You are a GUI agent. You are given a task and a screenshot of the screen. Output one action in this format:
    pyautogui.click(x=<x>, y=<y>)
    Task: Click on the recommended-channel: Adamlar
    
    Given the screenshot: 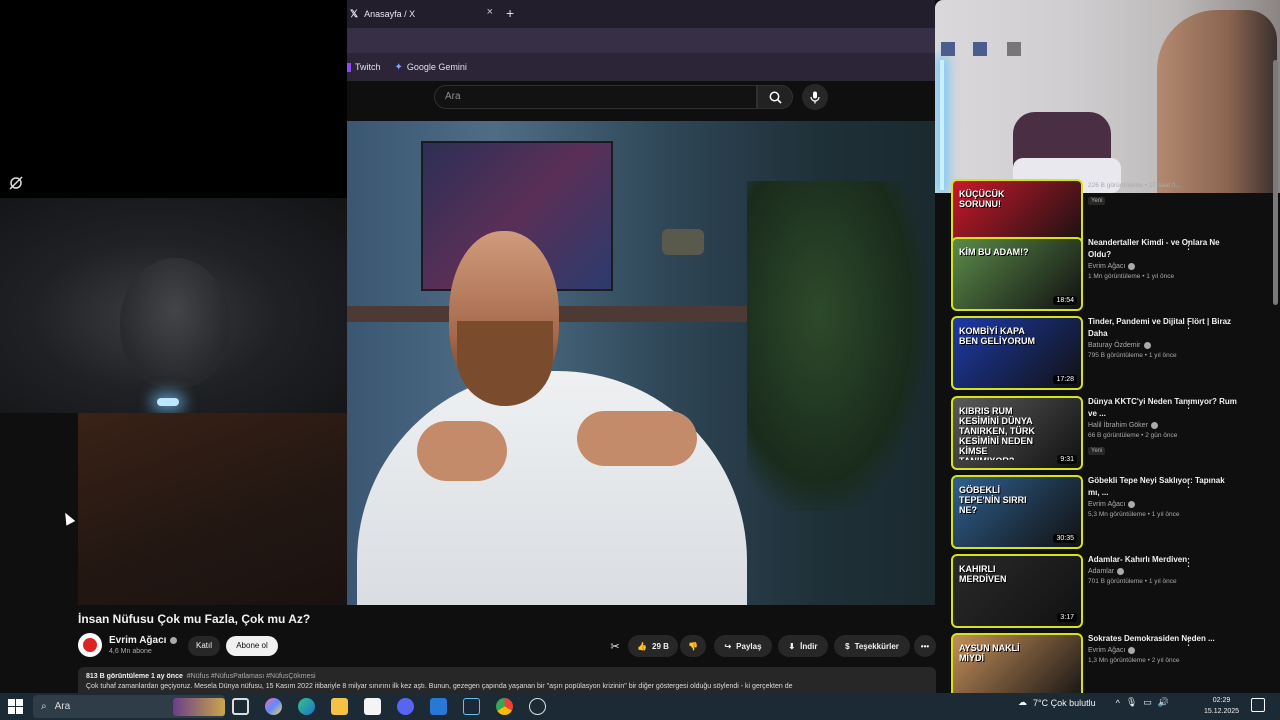 What is the action you would take?
    pyautogui.click(x=1163, y=571)
    